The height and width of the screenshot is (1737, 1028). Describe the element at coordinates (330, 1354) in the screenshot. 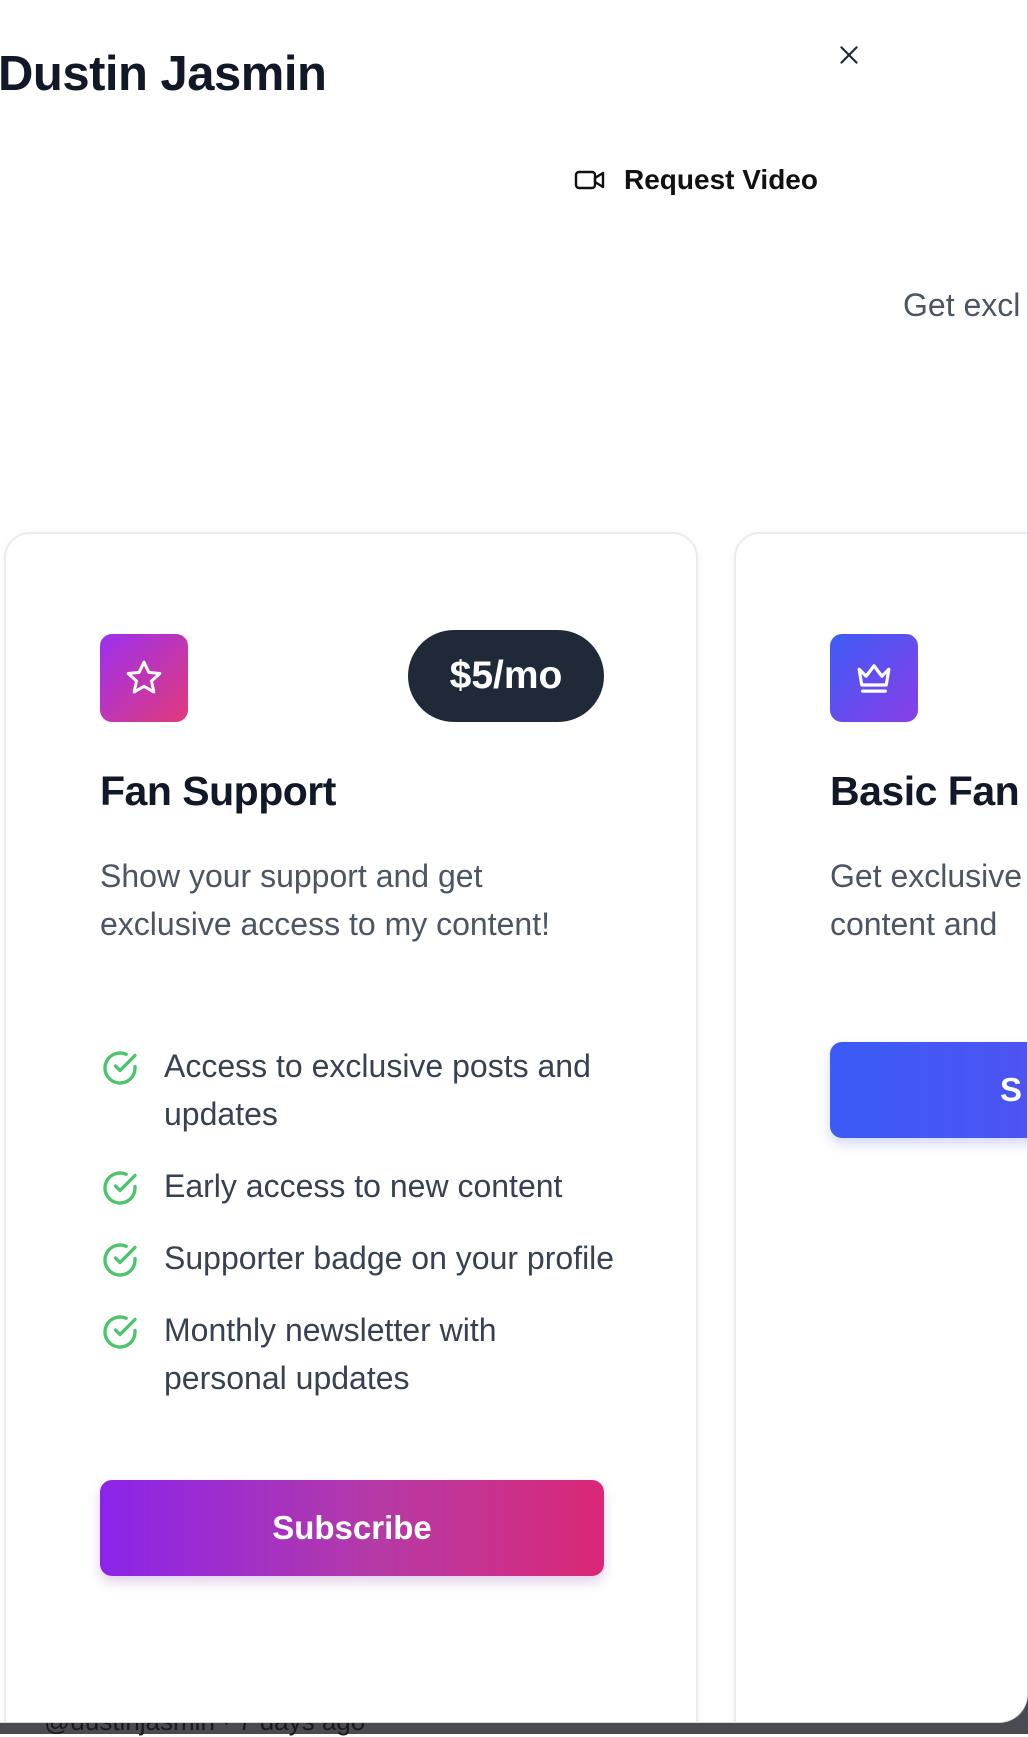

I see `feature-text: Monthly newsletter with personal updates` at that location.